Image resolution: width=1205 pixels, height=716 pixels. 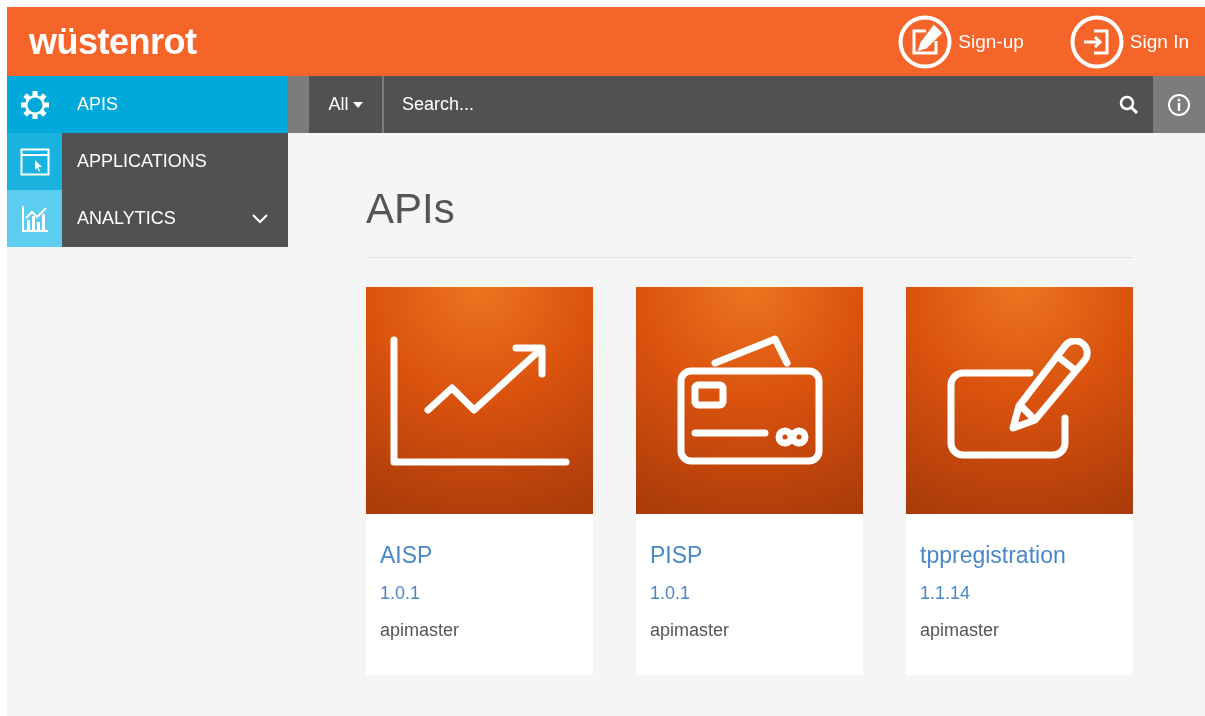 I want to click on filter-dropdown: All, so click(x=346, y=104).